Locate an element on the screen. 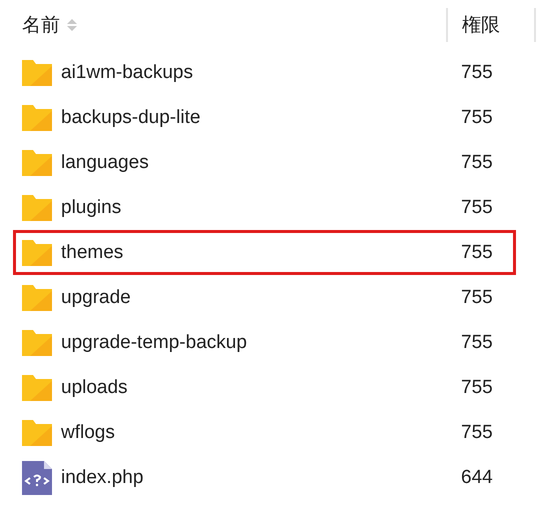 The image size is (542, 505). sort-icon is located at coordinates (72, 25).